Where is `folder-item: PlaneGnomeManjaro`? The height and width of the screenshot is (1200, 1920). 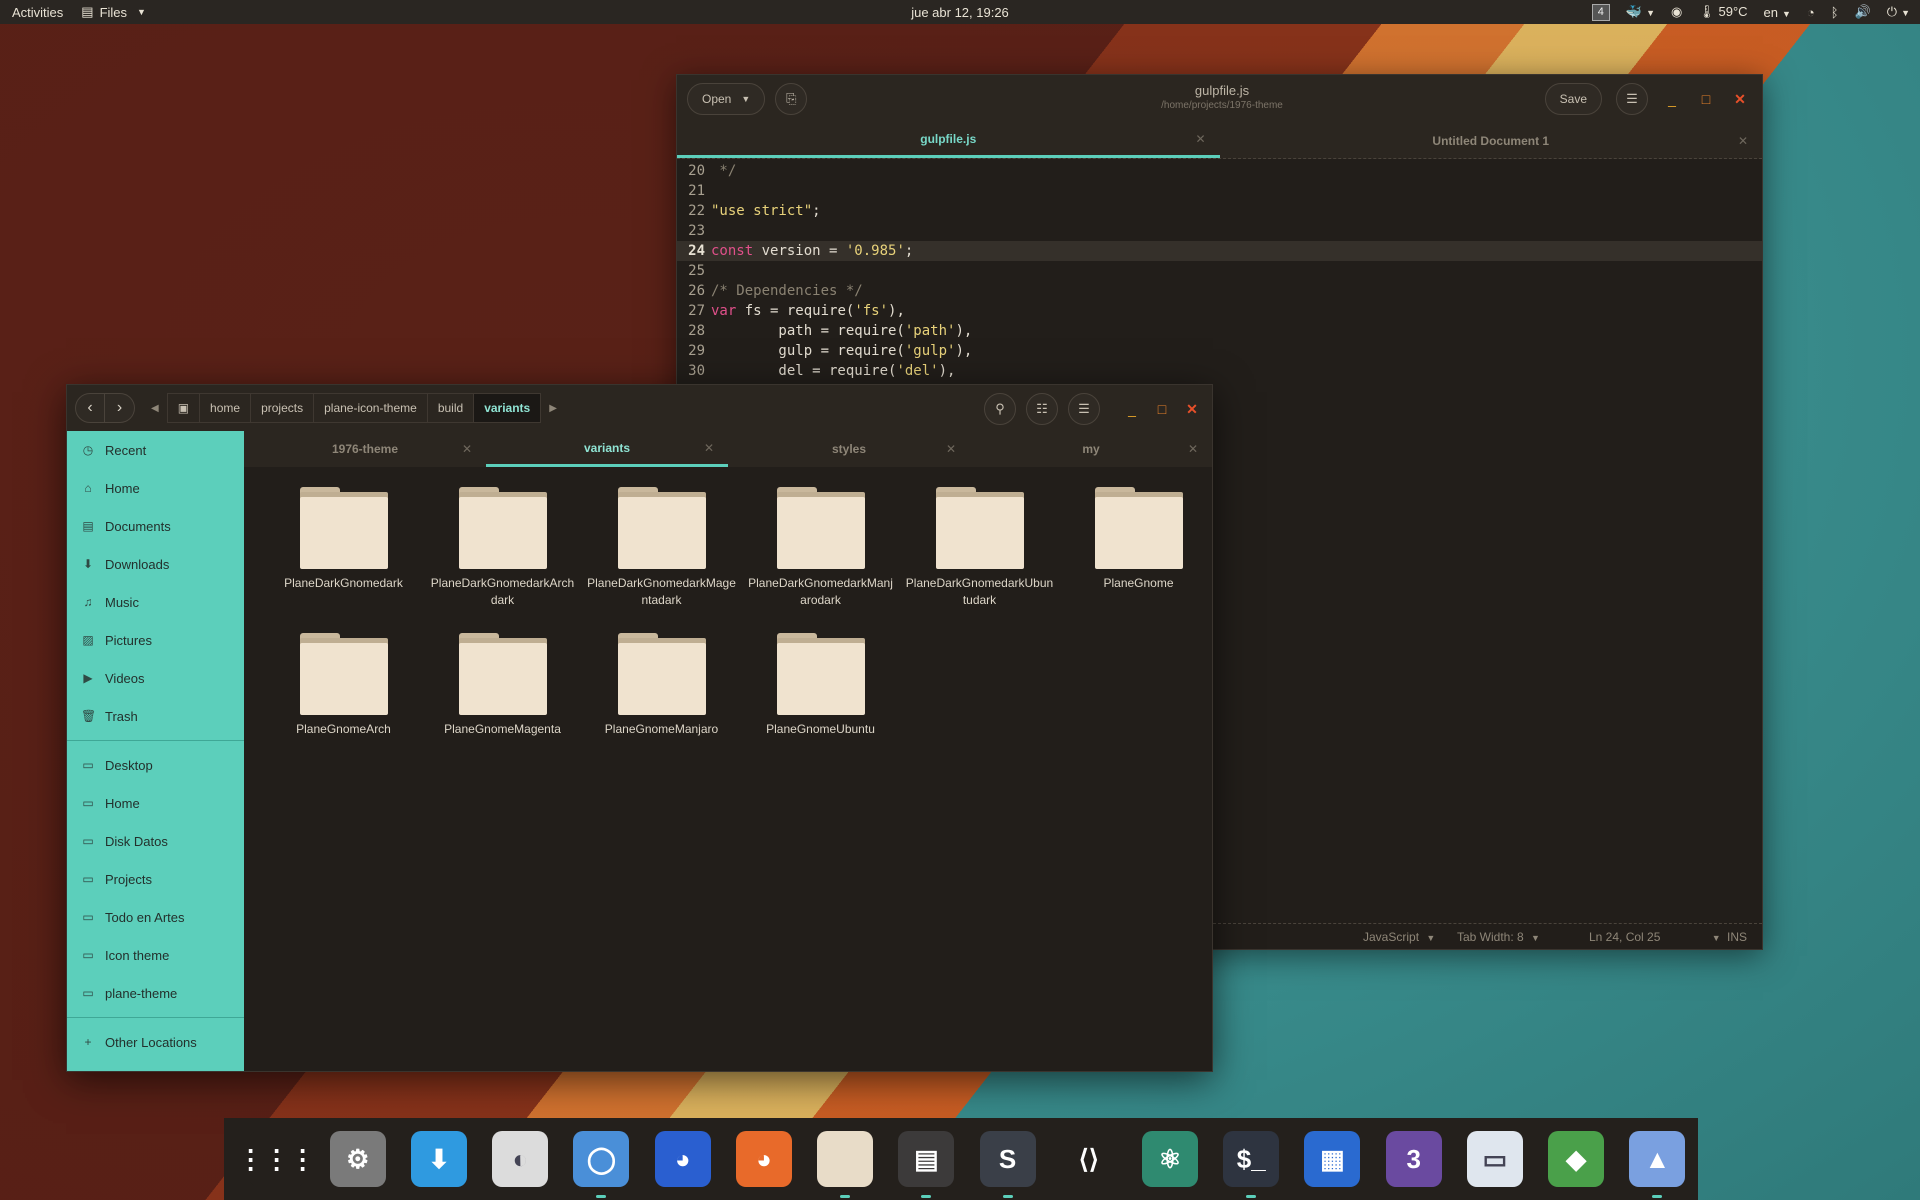
folder-item: PlaneGnomeManjaro is located at coordinates (661, 706).